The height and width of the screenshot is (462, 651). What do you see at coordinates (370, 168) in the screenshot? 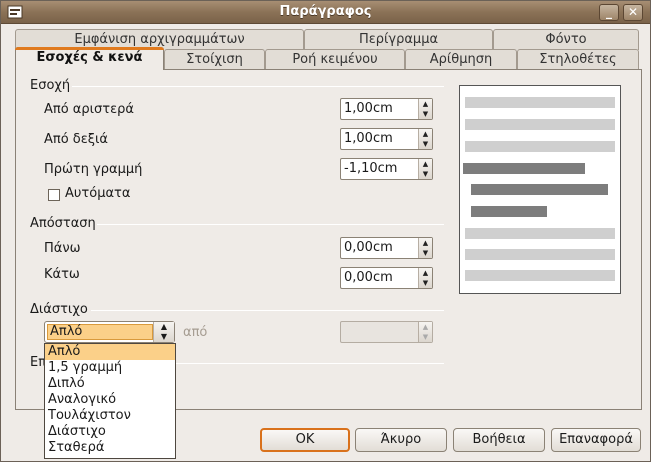
I see `first-line-value: -1,10cm` at bounding box center [370, 168].